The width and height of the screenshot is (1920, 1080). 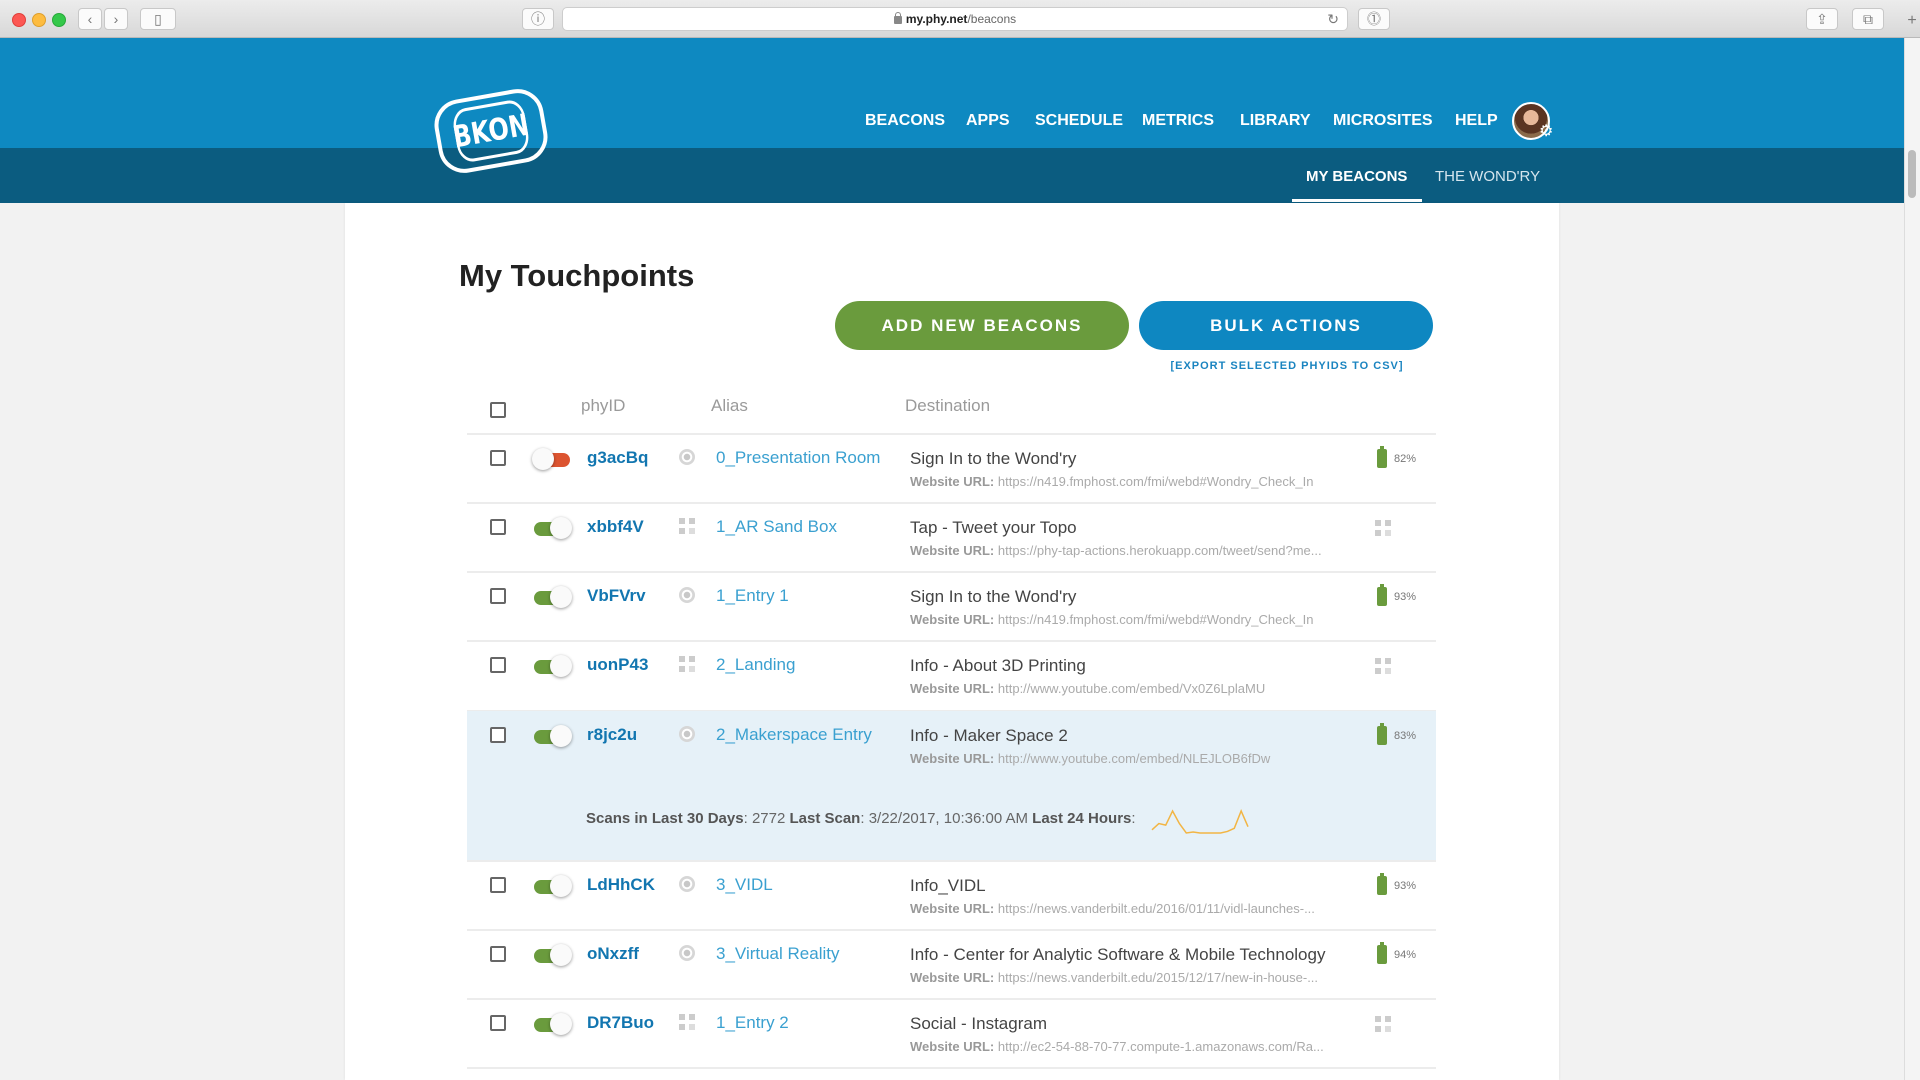 I want to click on nav-microsites: MICROSITES, so click(x=1383, y=121).